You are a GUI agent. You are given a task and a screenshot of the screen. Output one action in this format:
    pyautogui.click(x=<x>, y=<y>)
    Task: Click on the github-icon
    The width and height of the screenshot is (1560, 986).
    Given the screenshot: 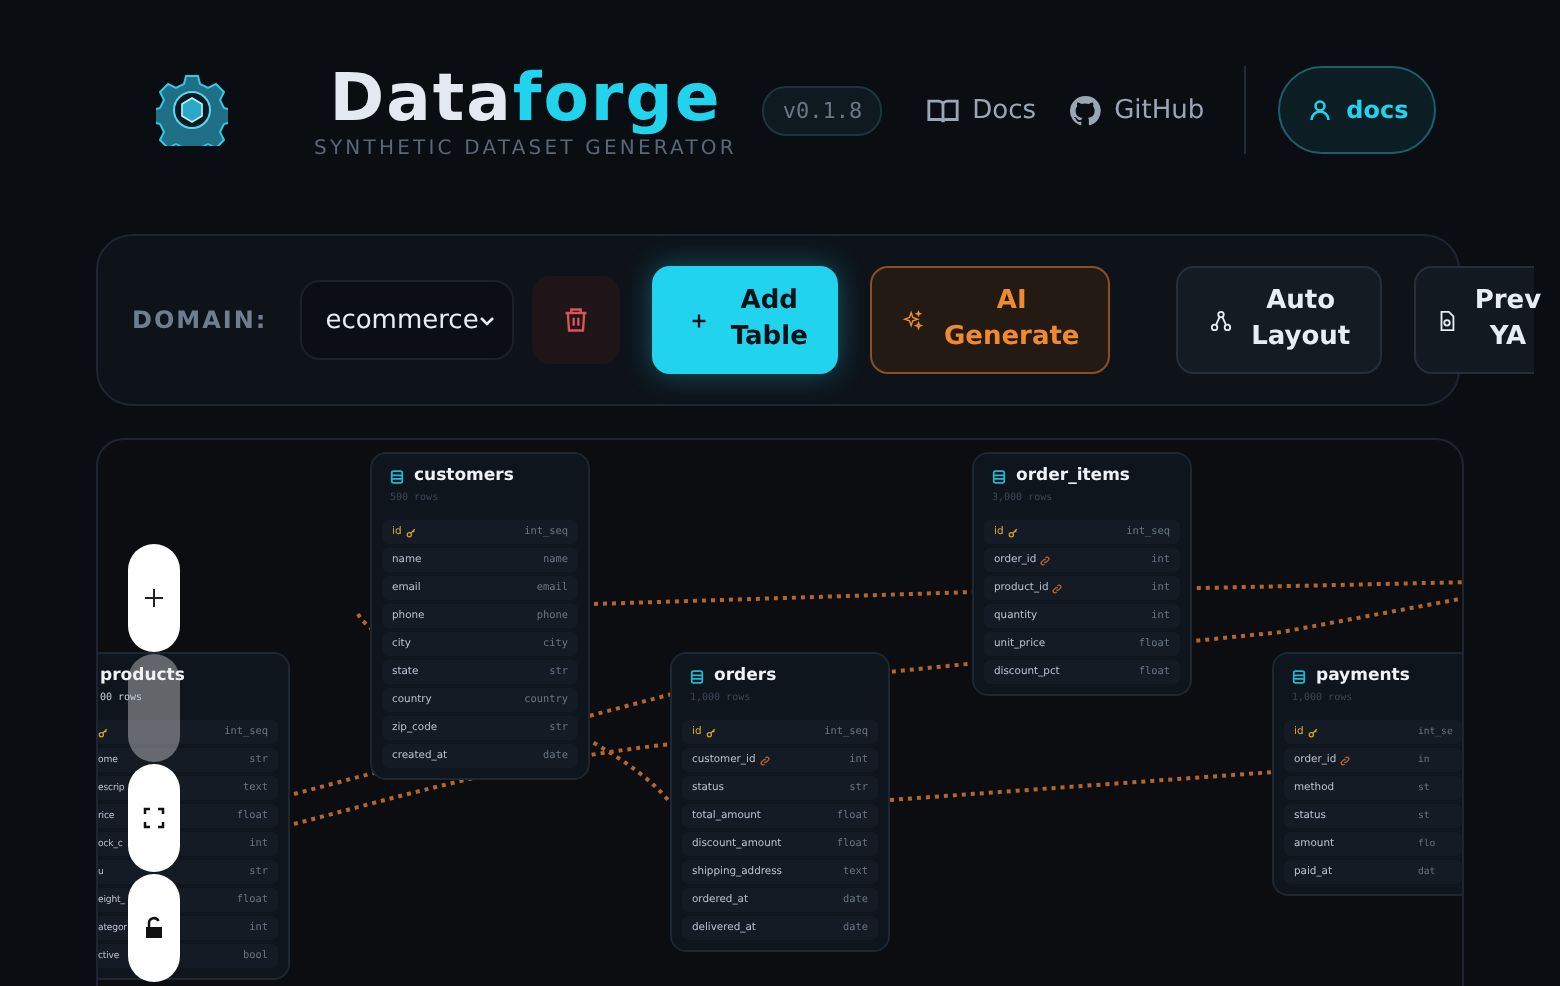 What is the action you would take?
    pyautogui.click(x=1085, y=110)
    